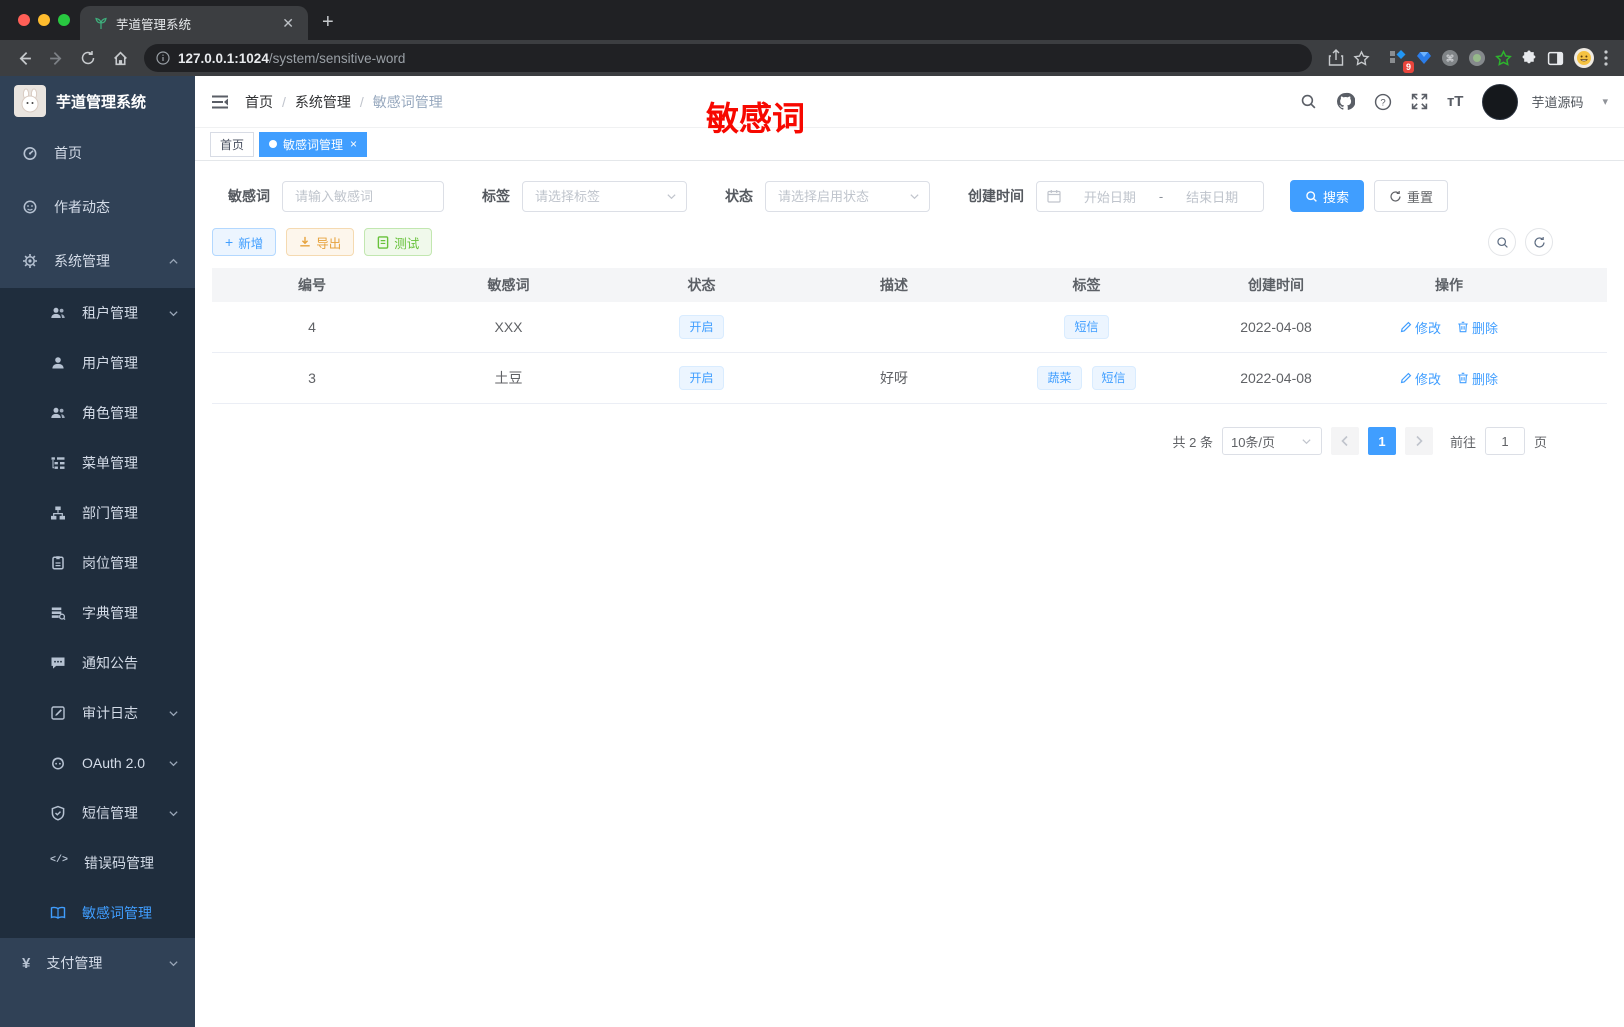 This screenshot has width=1624, height=1027. What do you see at coordinates (1271, 441) in the screenshot?
I see `page-size-select: 10条/页` at bounding box center [1271, 441].